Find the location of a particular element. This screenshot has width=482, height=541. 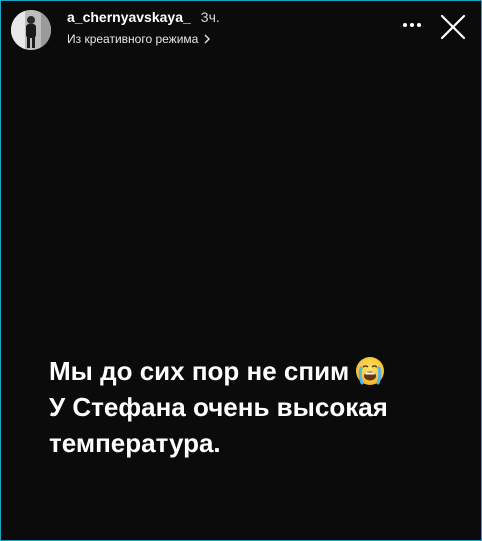

close-icon is located at coordinates (453, 27).